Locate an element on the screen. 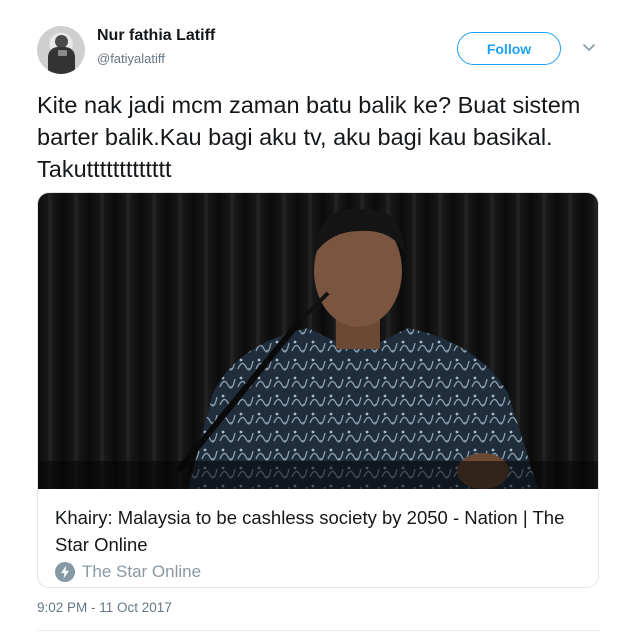 The height and width of the screenshot is (634, 632). tweet-timestamp: 9:02 PM - 11 Oct 2017 is located at coordinates (104, 607).